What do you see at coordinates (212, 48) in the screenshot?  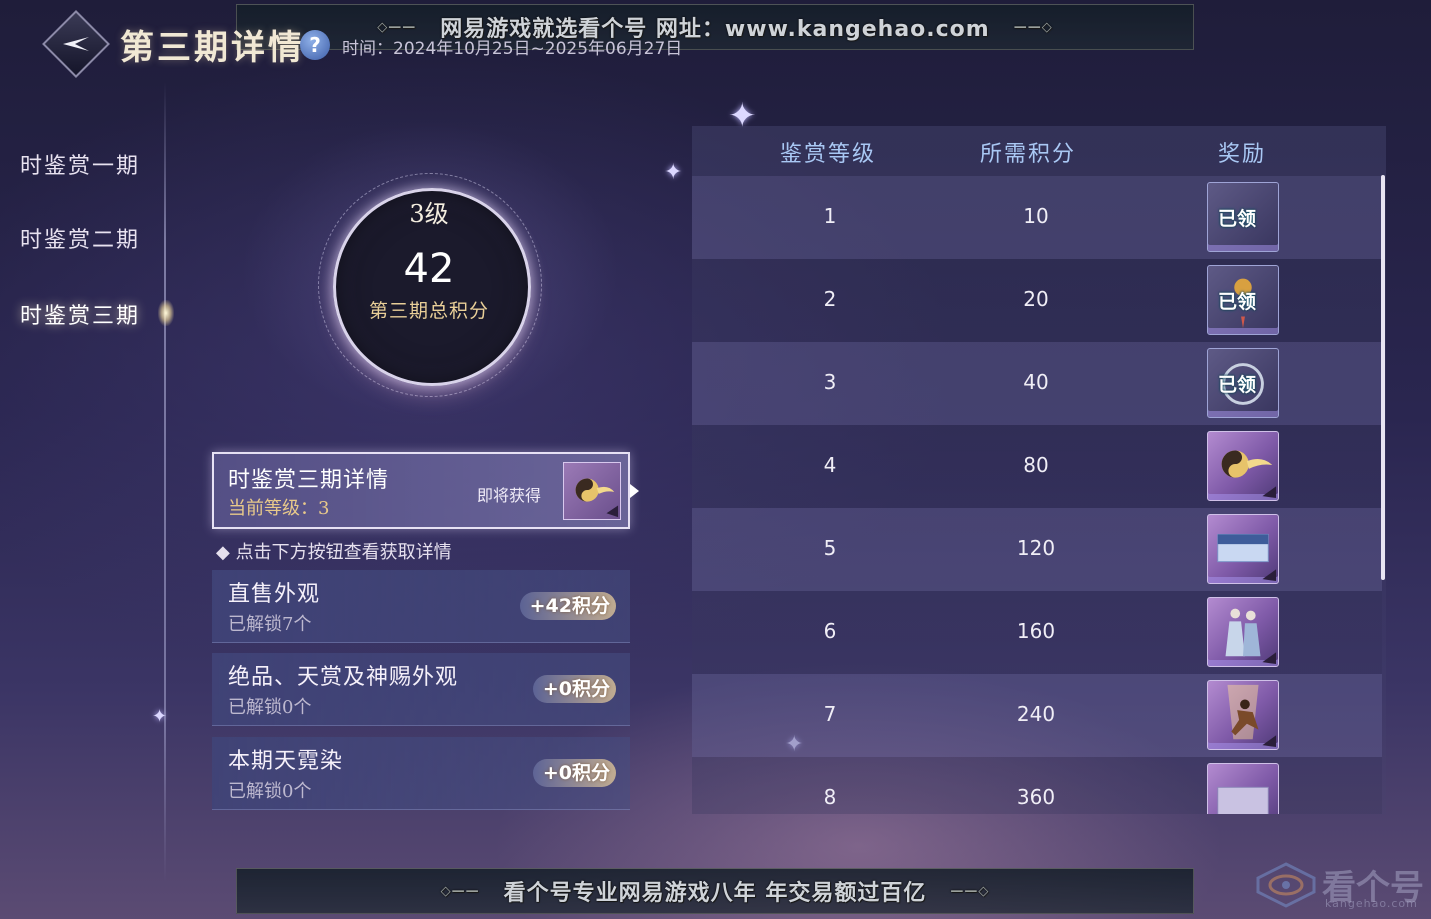 I see `page-title: 第三期详情` at bounding box center [212, 48].